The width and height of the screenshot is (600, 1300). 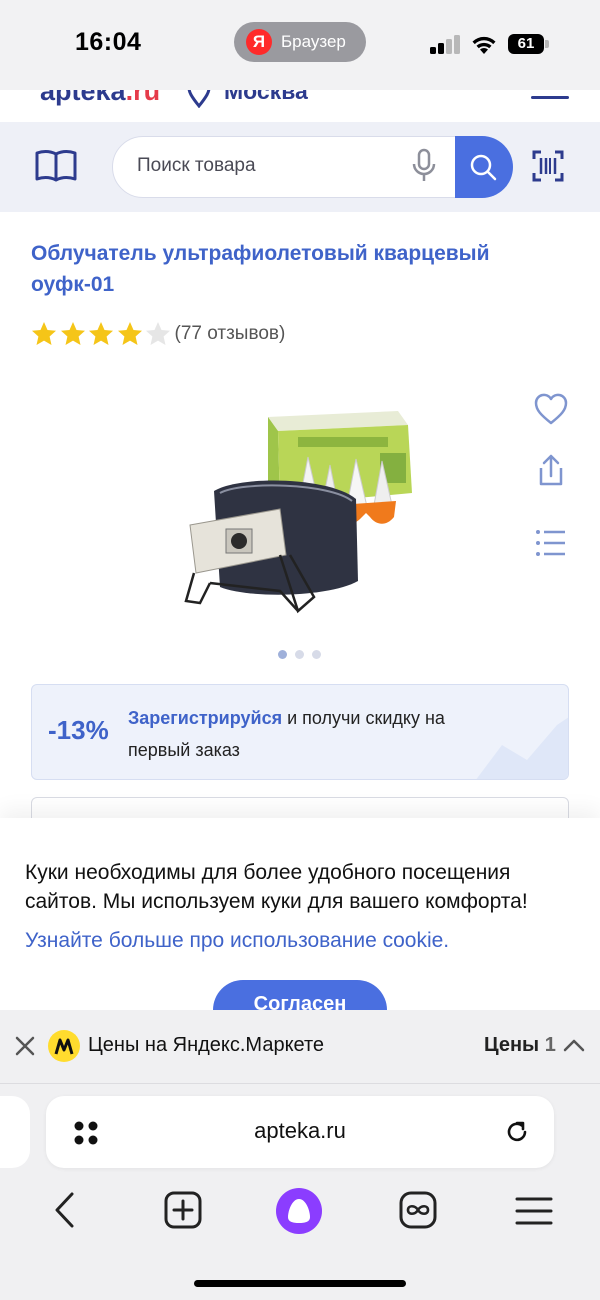 I want to click on cellular-signal-icon, so click(x=446, y=44).